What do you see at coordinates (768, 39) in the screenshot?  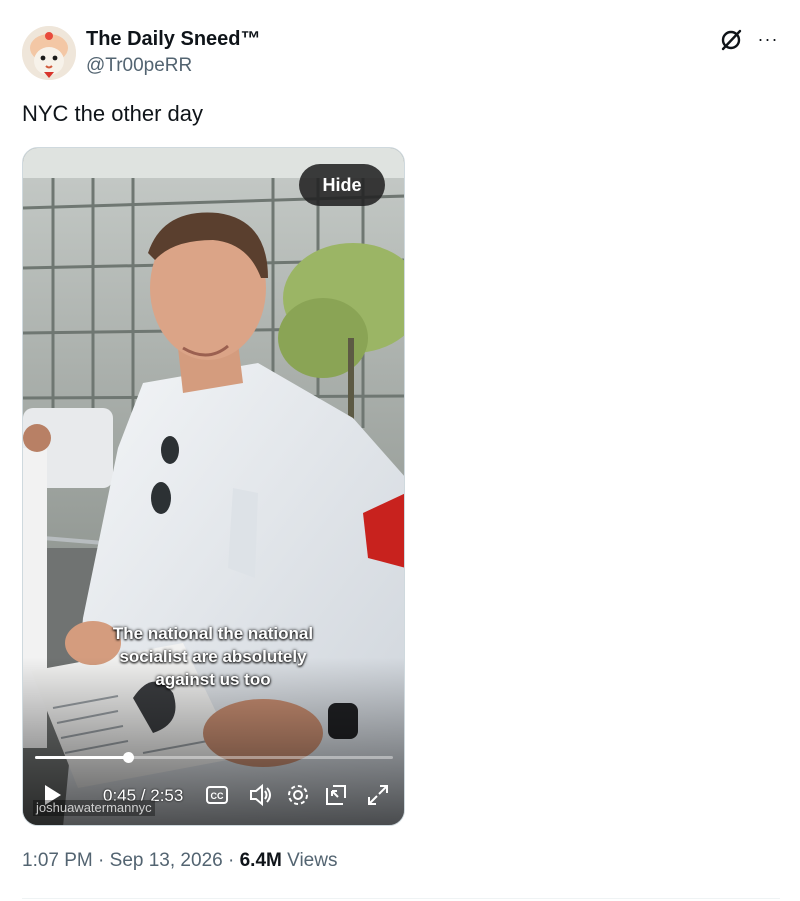 I see `more-options-icon: ···` at bounding box center [768, 39].